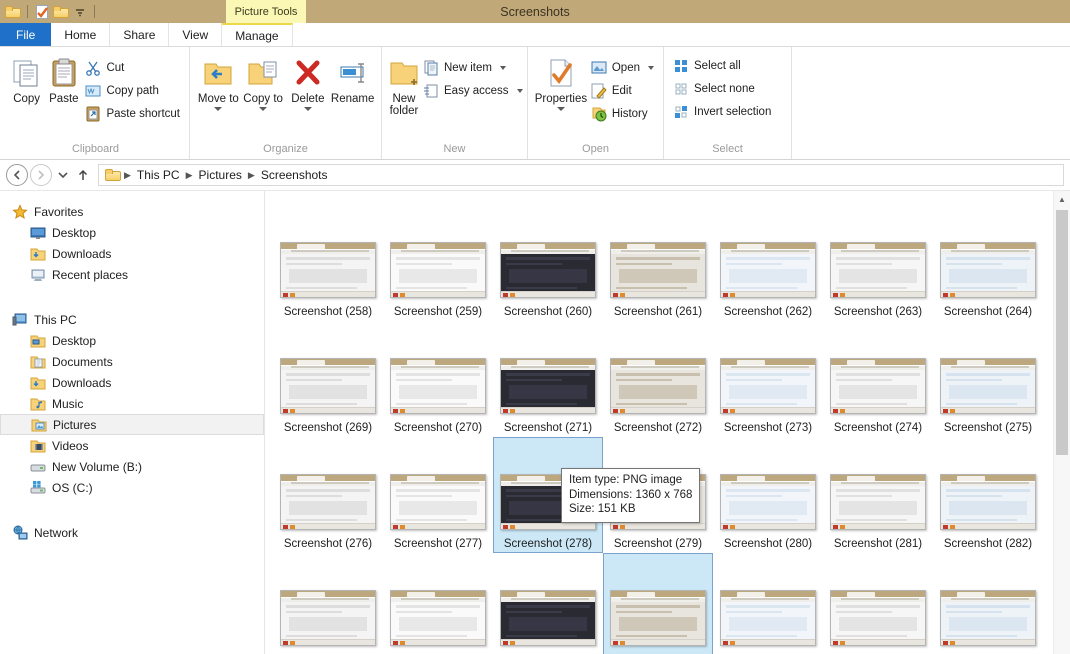 The height and width of the screenshot is (654, 1070). I want to click on sidebar-item-music: Music, so click(132, 403).